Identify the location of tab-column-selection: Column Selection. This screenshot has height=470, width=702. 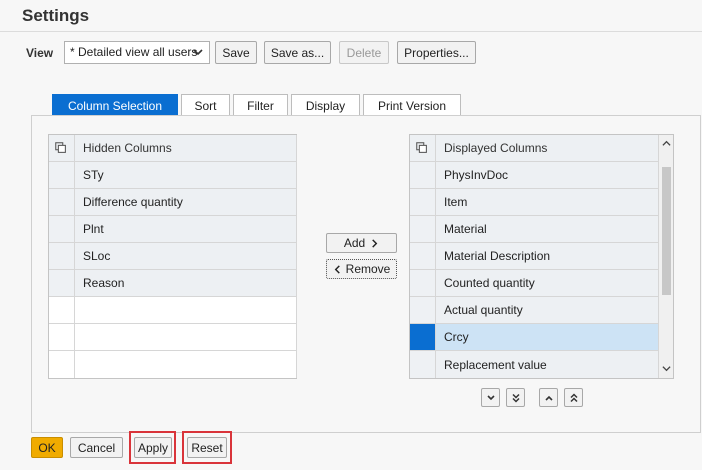
(115, 105).